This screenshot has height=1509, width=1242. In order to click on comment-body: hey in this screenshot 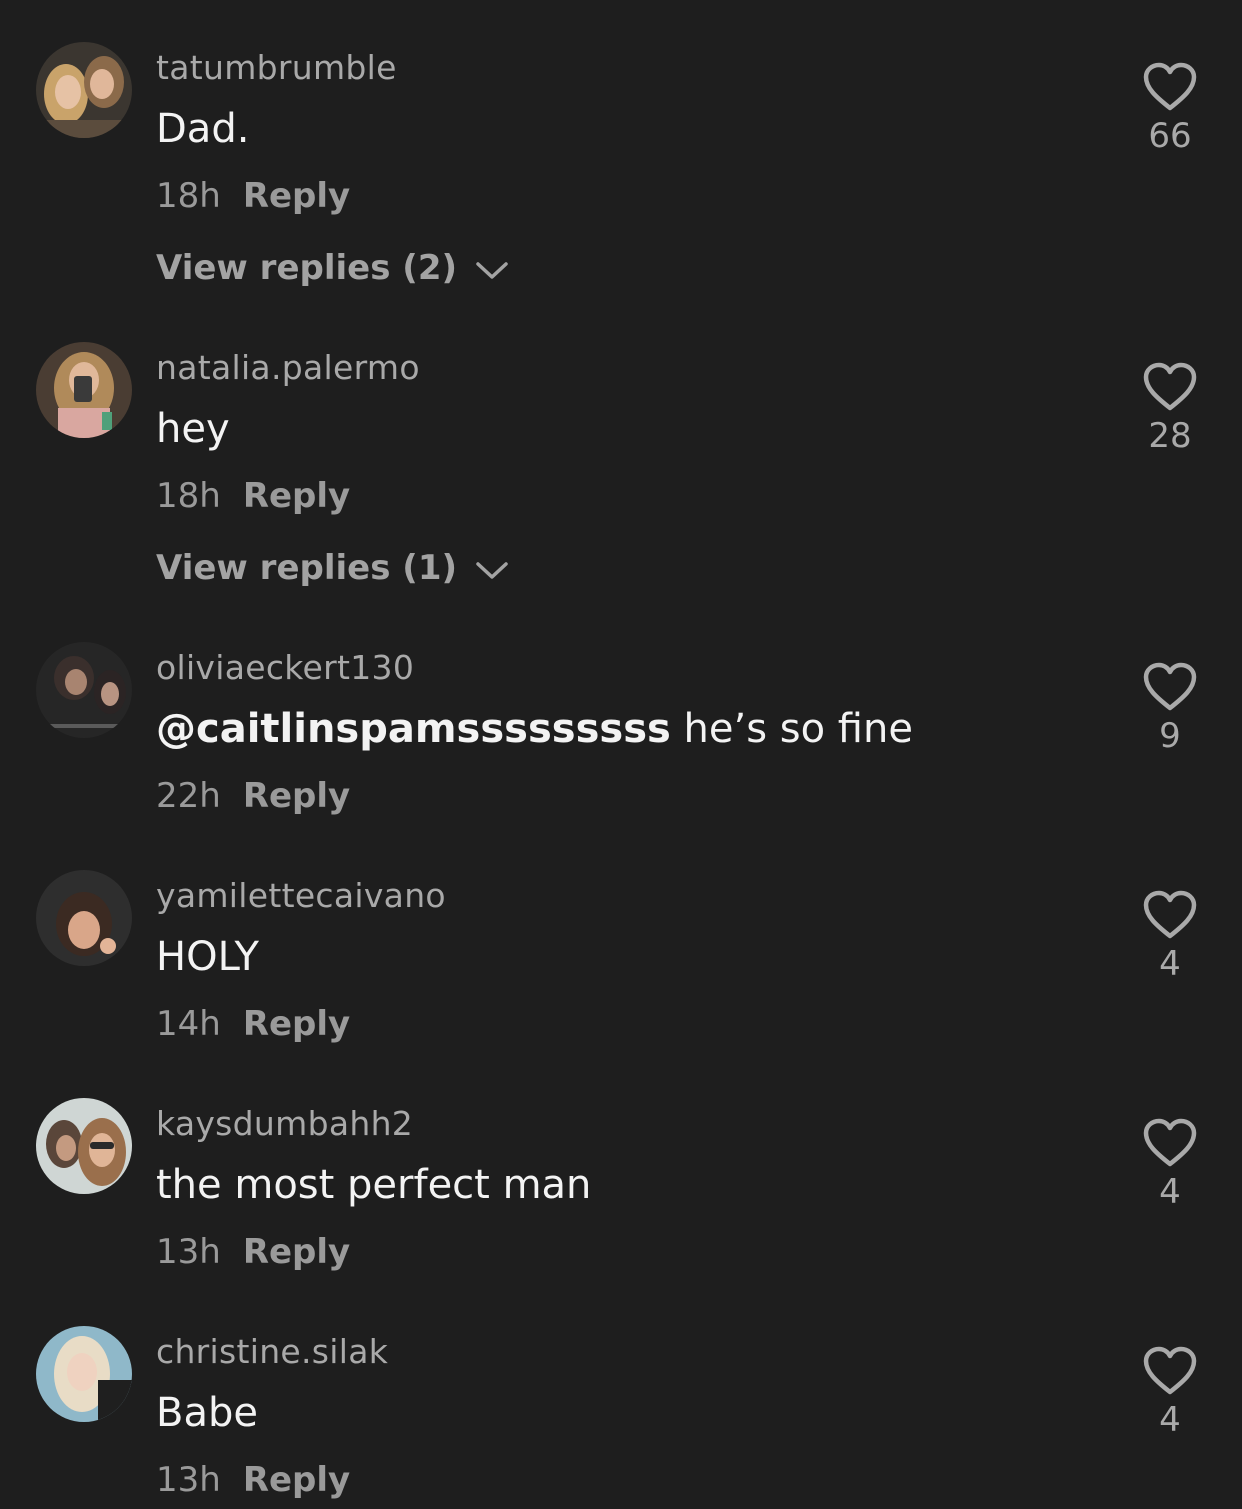, I will do `click(193, 429)`.